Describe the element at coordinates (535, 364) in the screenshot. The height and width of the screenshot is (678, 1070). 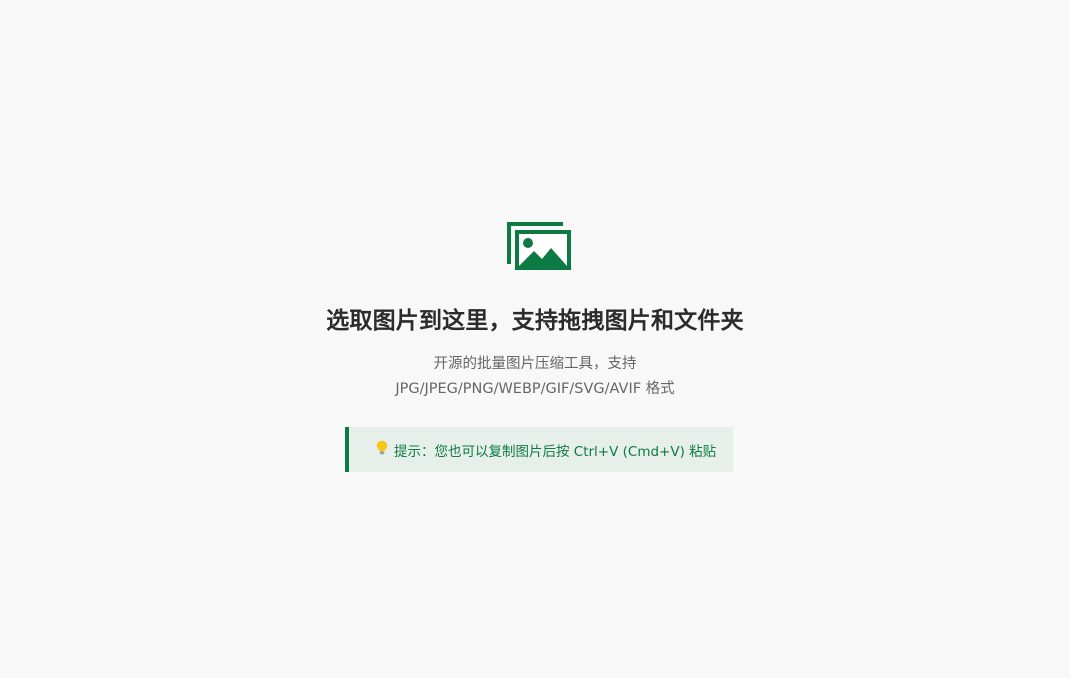
I see `description-line-1: 开源的批量图片压缩工具，支持` at that location.